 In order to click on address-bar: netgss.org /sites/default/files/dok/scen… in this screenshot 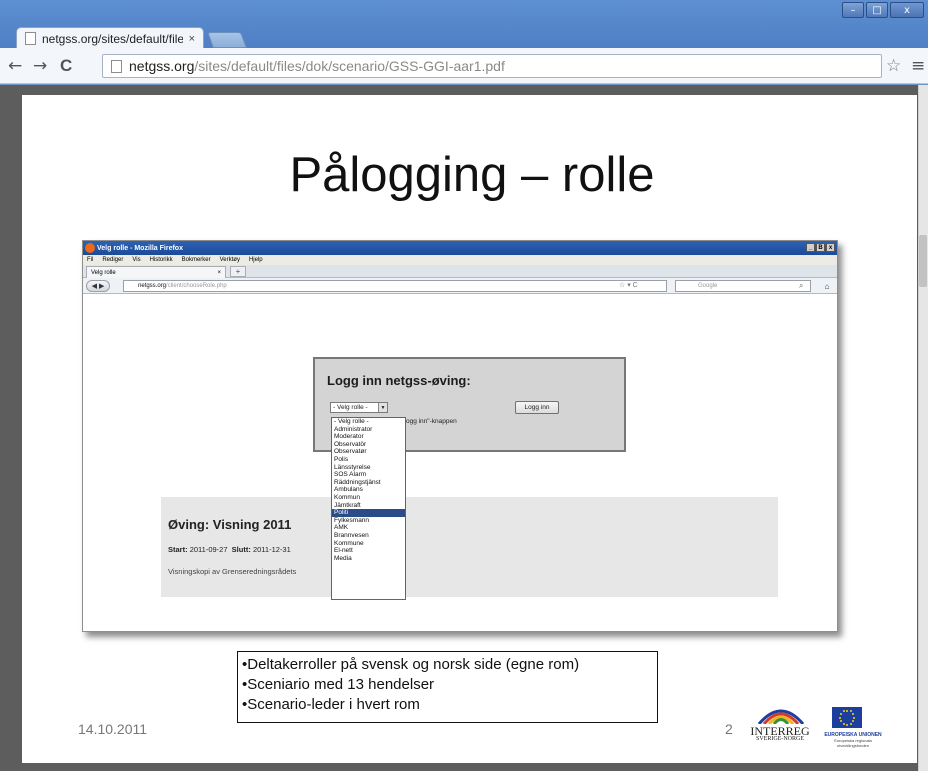, I will do `click(492, 66)`.